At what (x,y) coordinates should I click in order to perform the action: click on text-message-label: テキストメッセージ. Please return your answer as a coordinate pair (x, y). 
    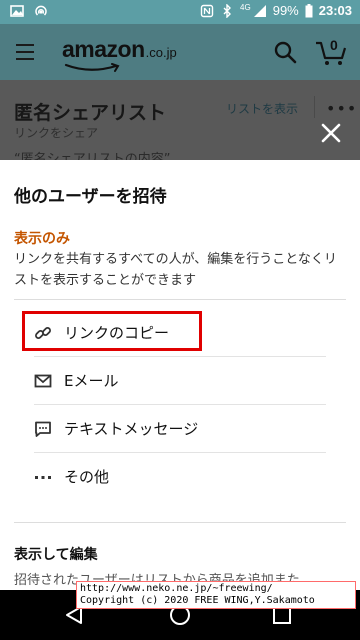
    Looking at the image, I should click on (131, 429).